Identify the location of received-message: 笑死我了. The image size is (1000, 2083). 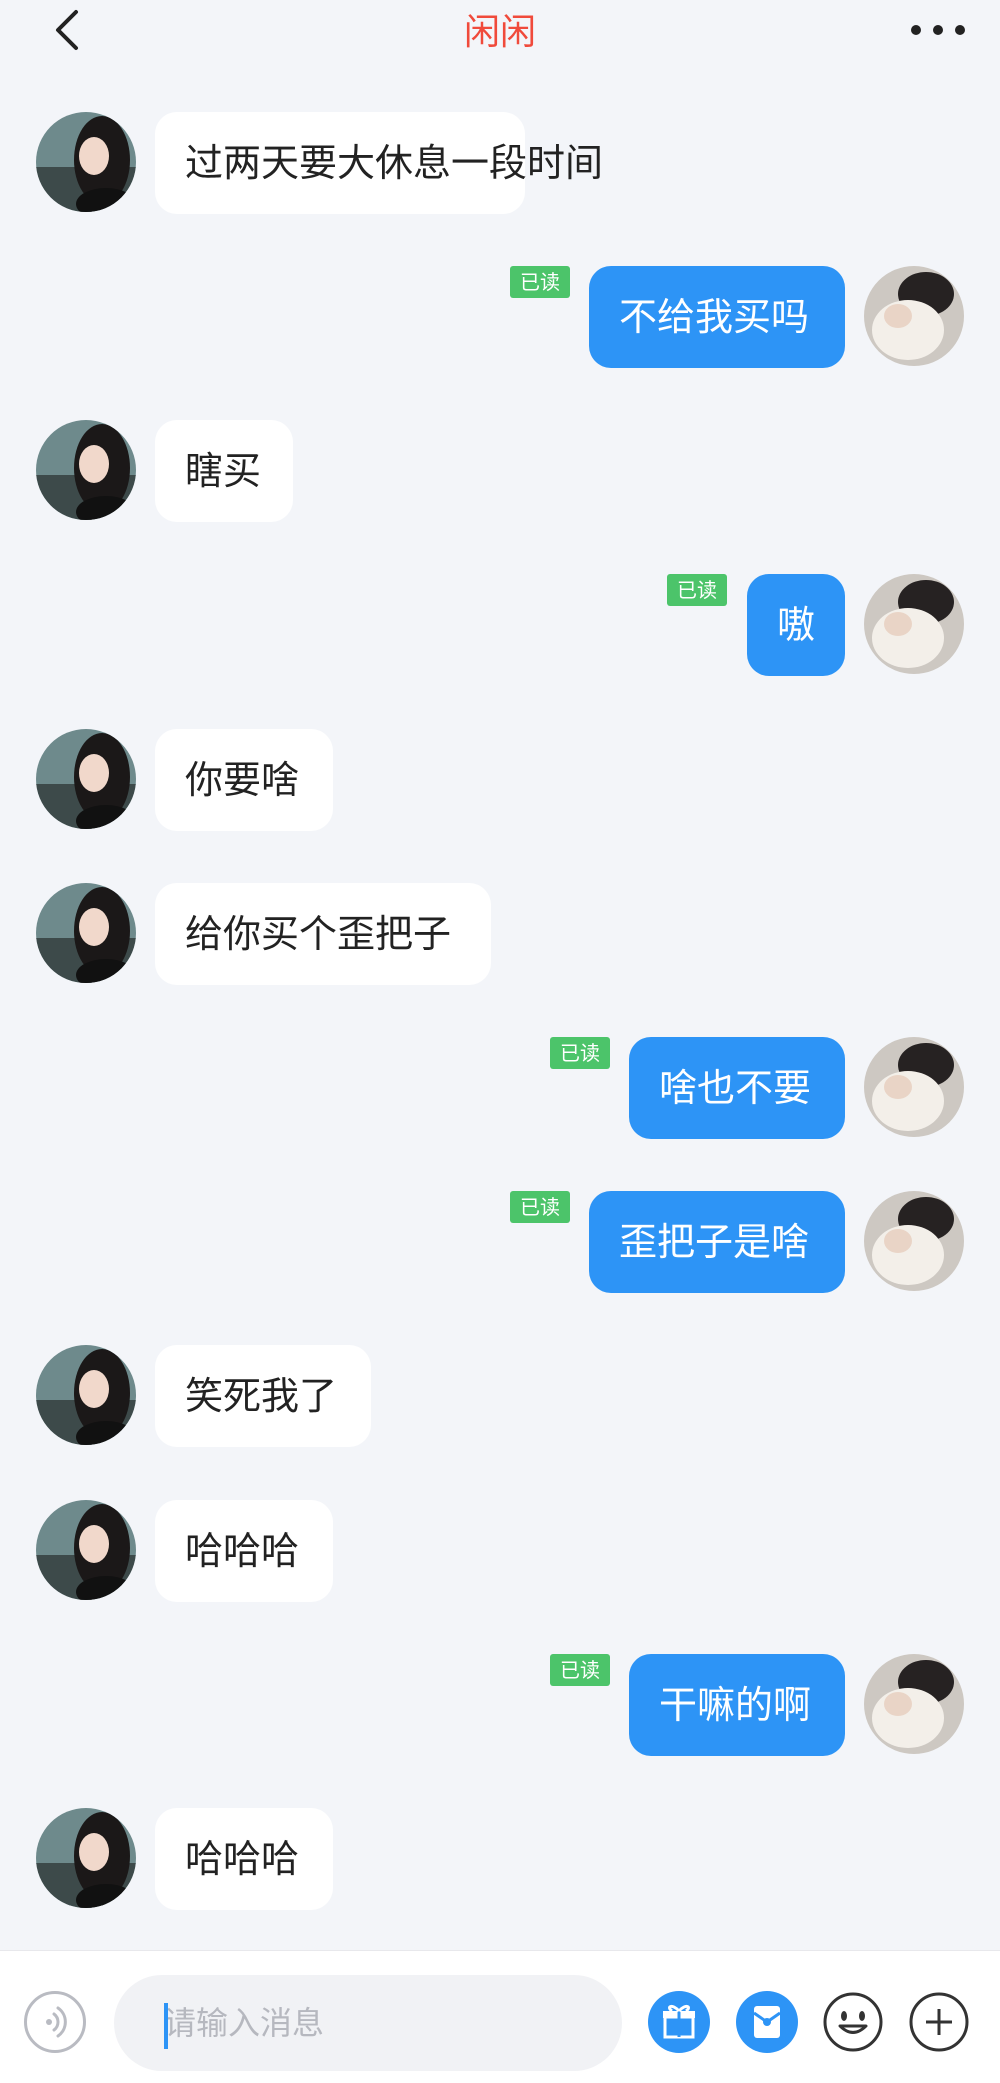
(500, 1400).